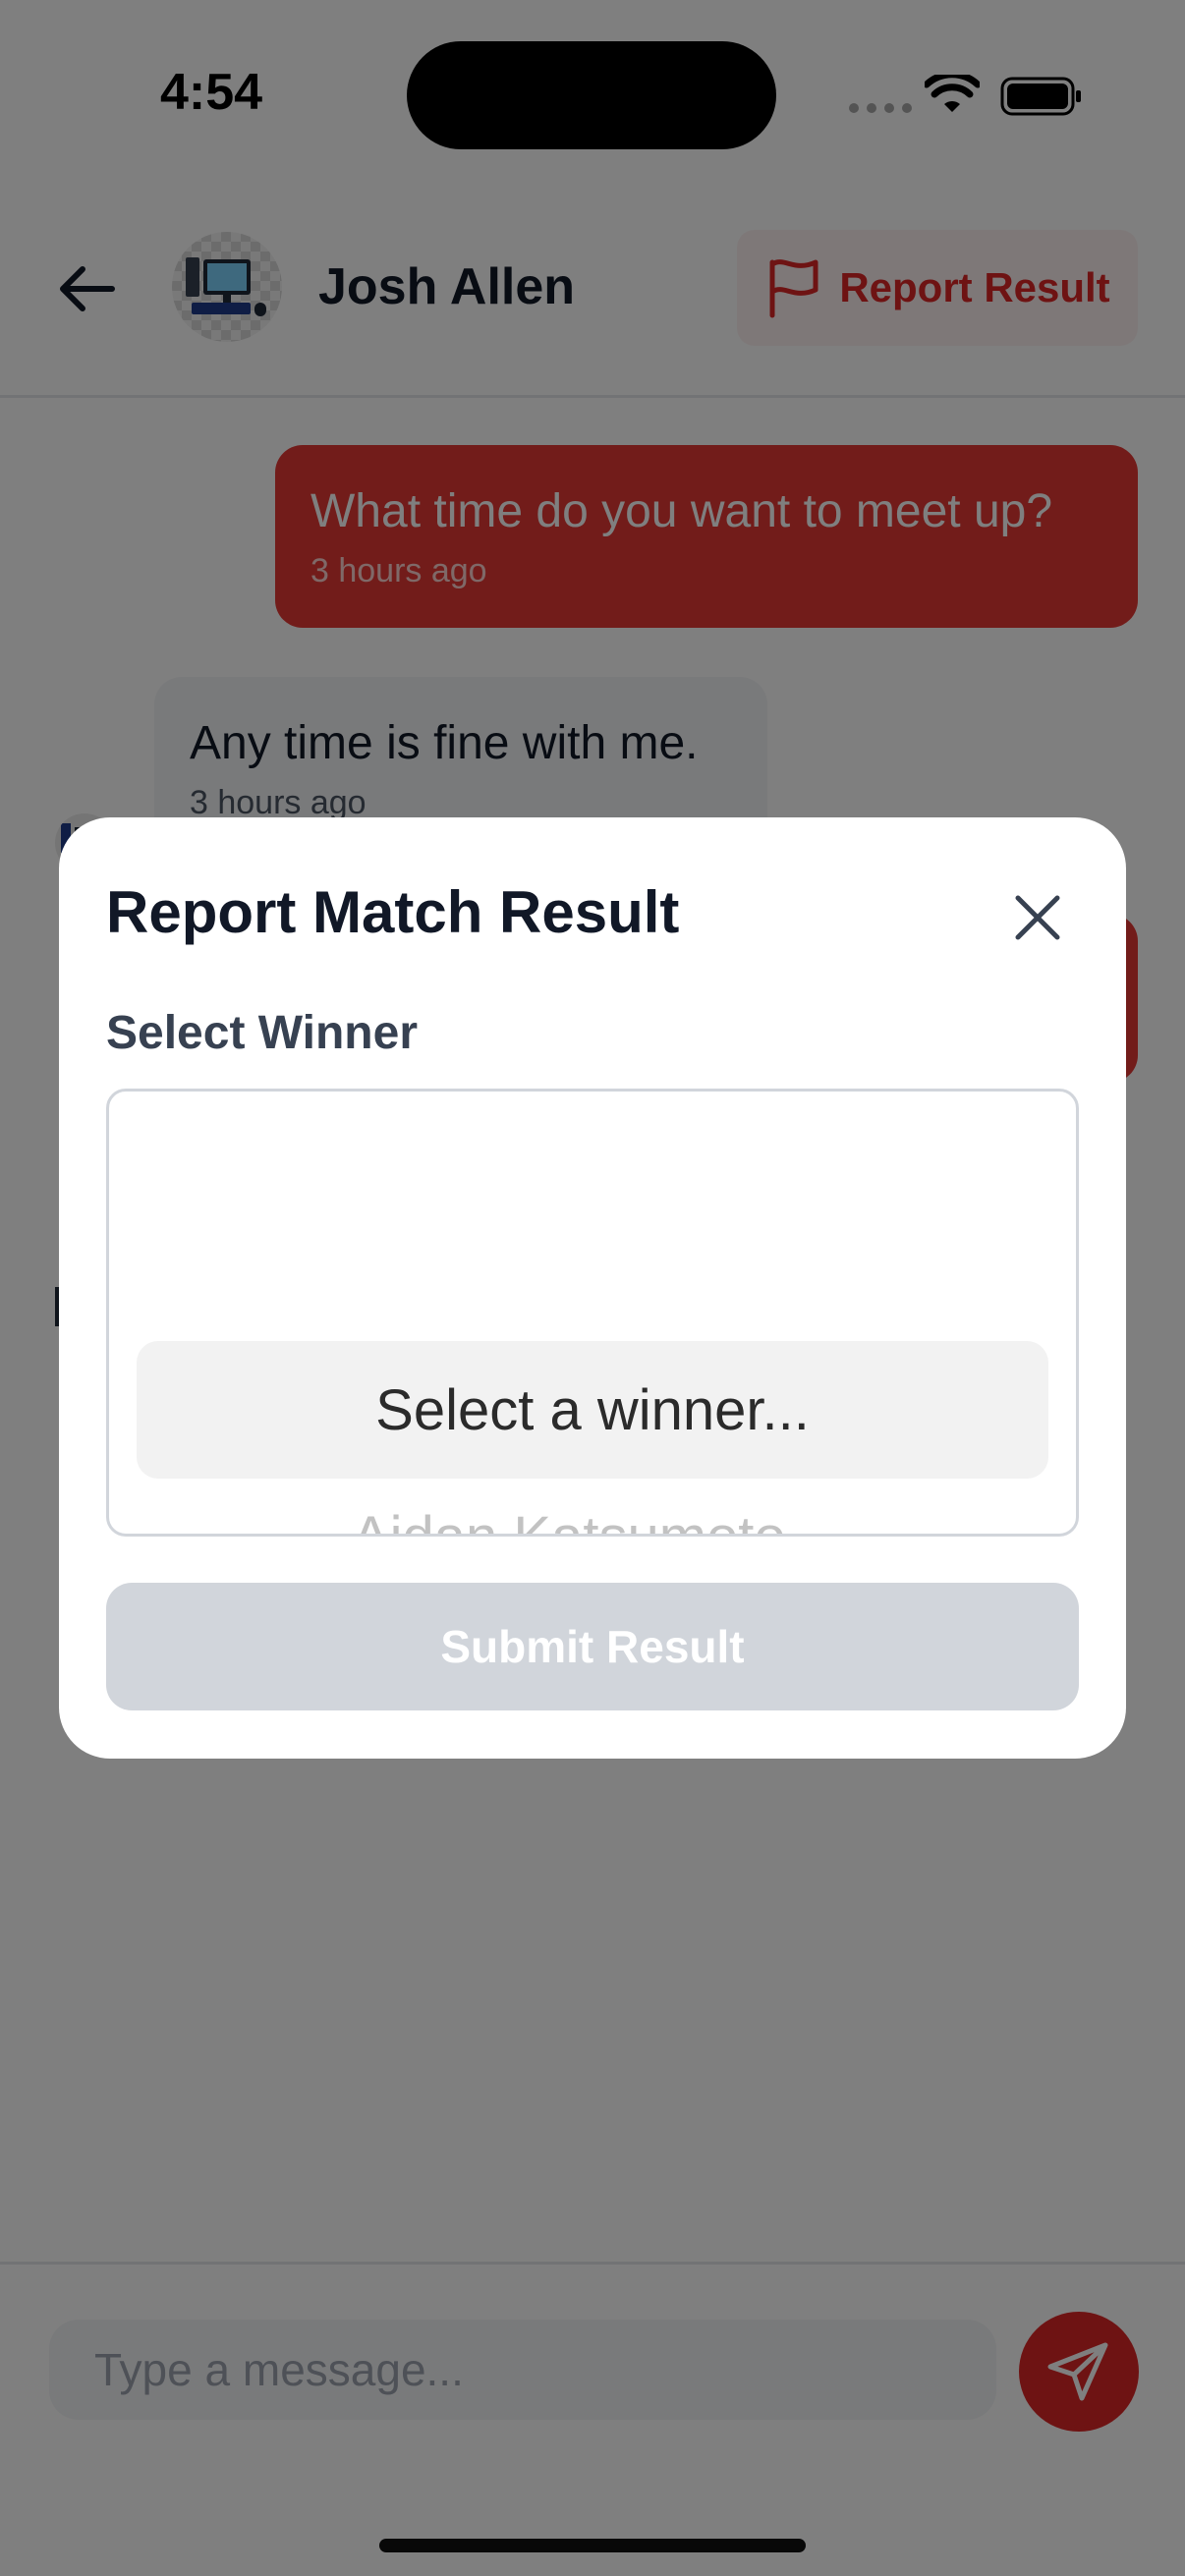 This screenshot has height=2576, width=1185. What do you see at coordinates (262, 1033) in the screenshot?
I see `select-winner-label: Select Winner` at bounding box center [262, 1033].